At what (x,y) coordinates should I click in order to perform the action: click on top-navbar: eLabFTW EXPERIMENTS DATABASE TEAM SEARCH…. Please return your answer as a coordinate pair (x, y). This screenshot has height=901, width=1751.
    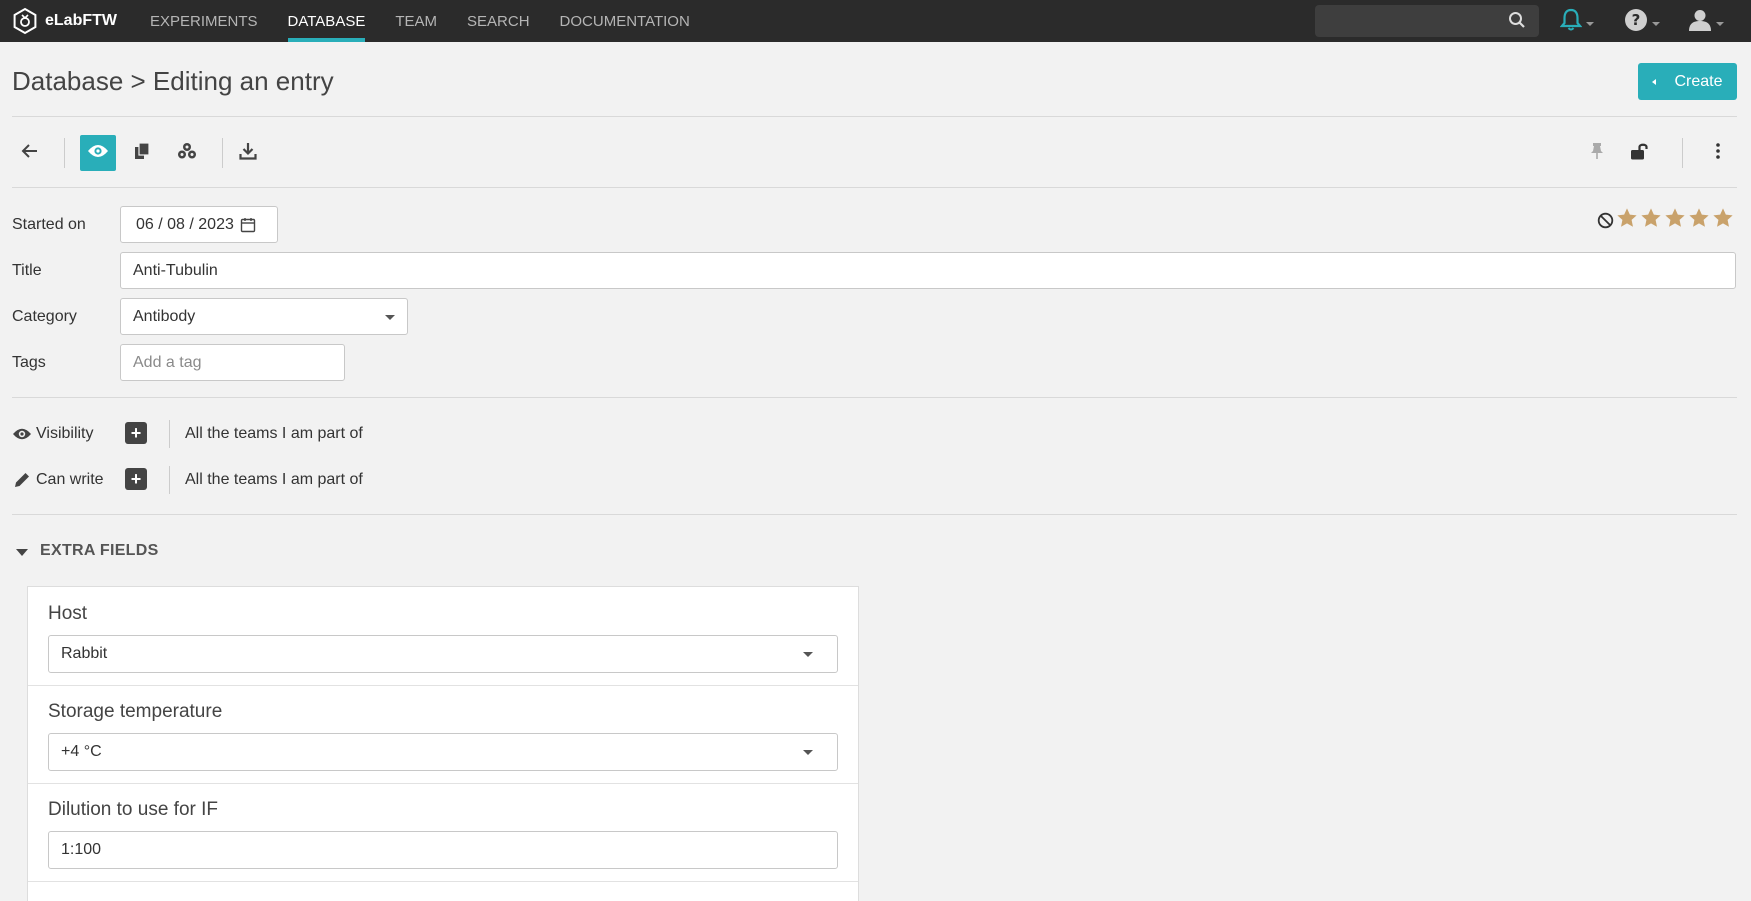
    Looking at the image, I should click on (875, 21).